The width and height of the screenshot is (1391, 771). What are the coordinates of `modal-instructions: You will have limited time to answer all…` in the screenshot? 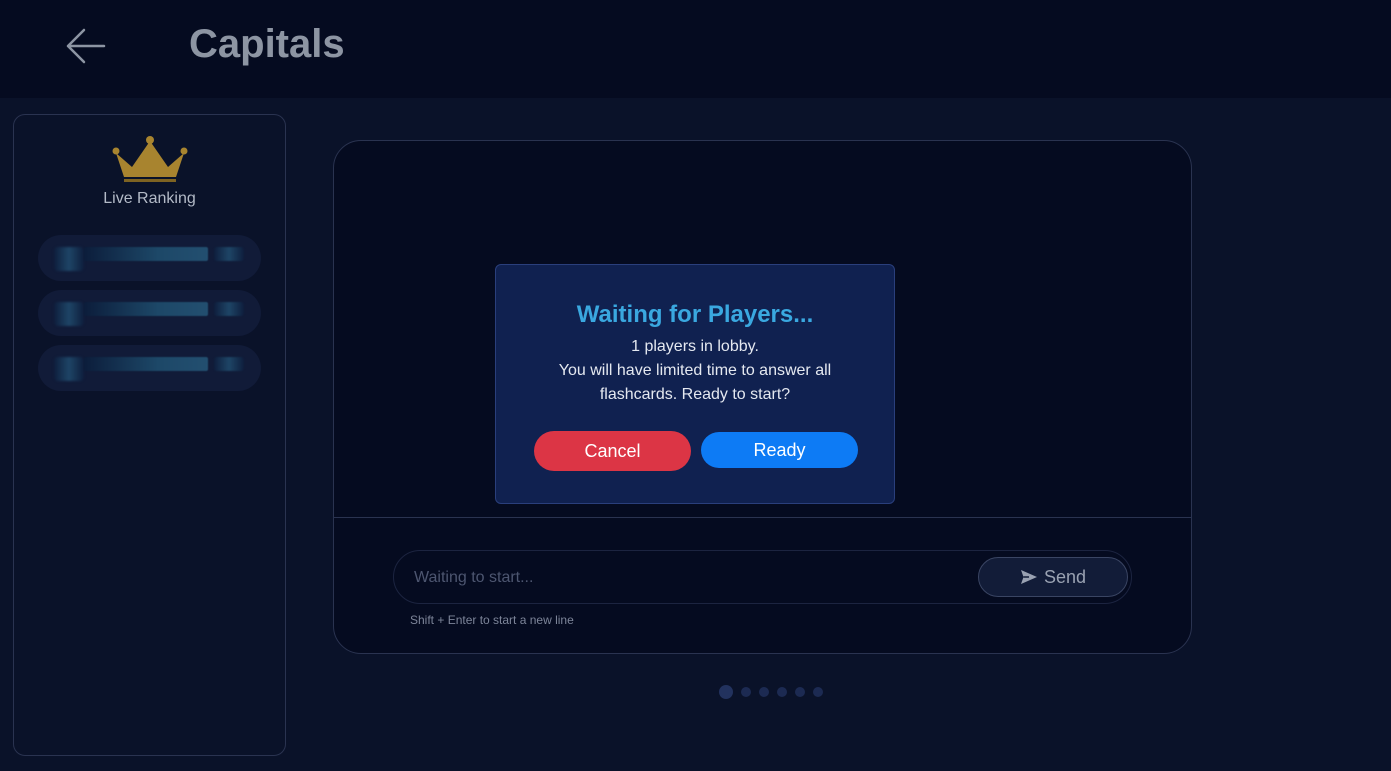 It's located at (695, 382).